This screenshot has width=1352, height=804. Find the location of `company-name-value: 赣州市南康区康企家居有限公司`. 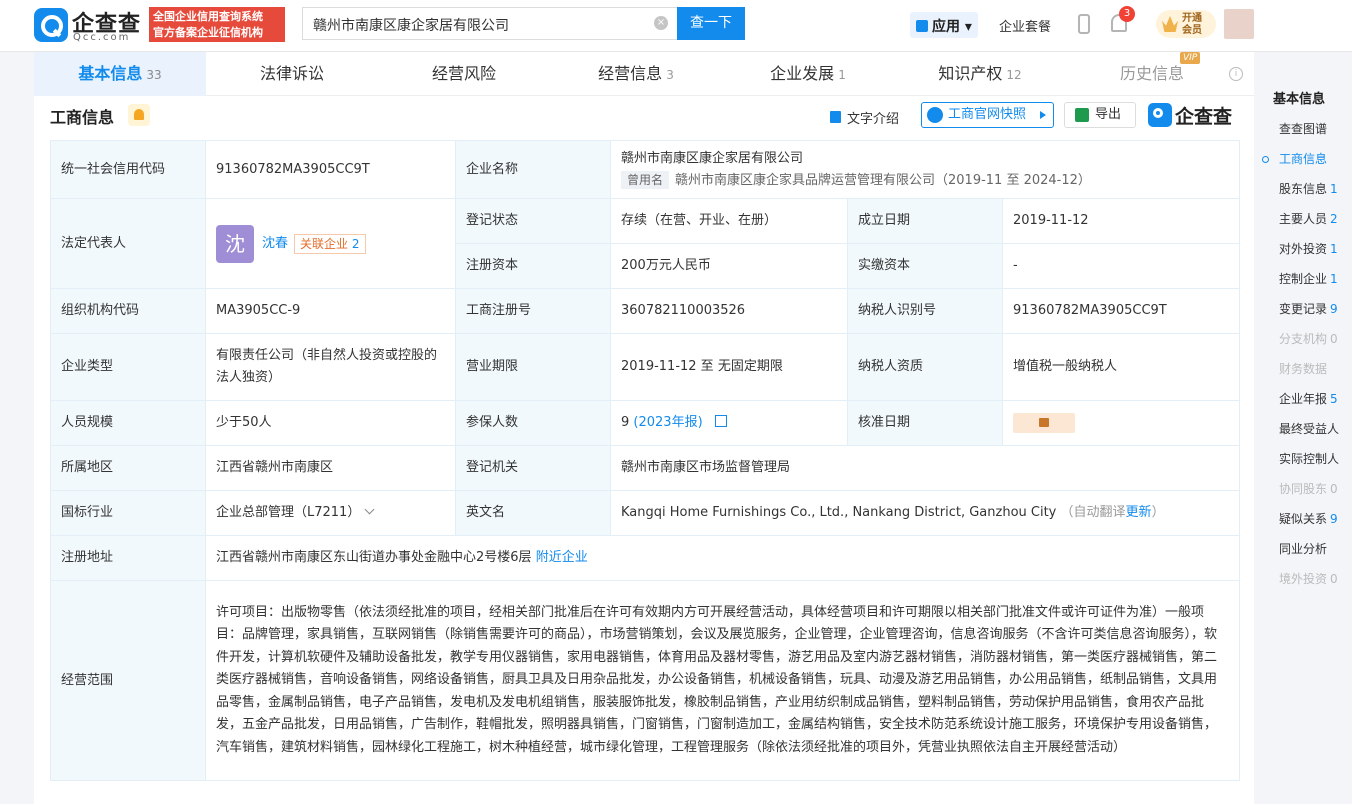

company-name-value: 赣州市南康区康企家居有限公司 is located at coordinates (712, 158).